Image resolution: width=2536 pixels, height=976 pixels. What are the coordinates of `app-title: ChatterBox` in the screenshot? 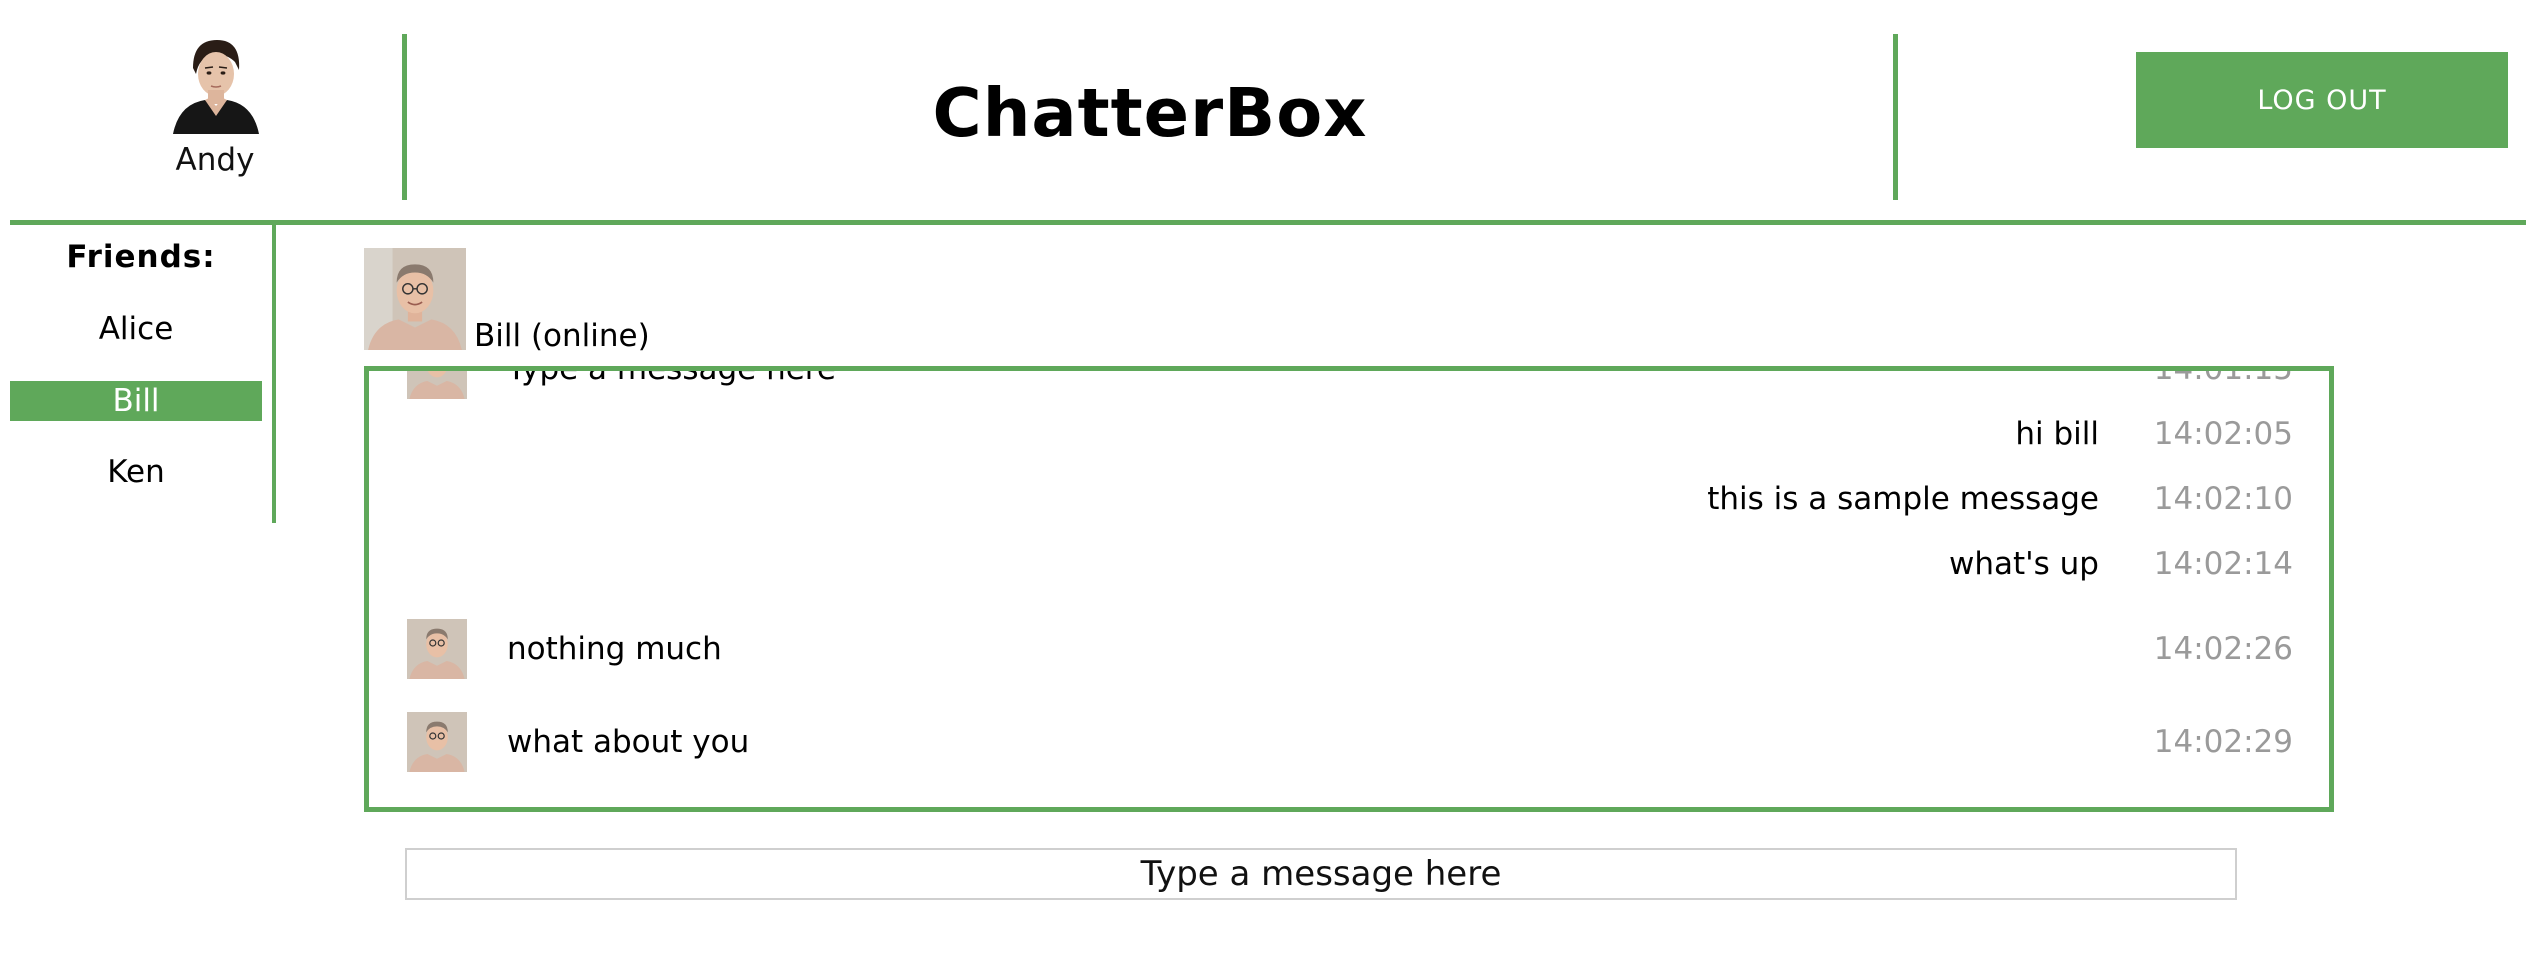 It's located at (1150, 113).